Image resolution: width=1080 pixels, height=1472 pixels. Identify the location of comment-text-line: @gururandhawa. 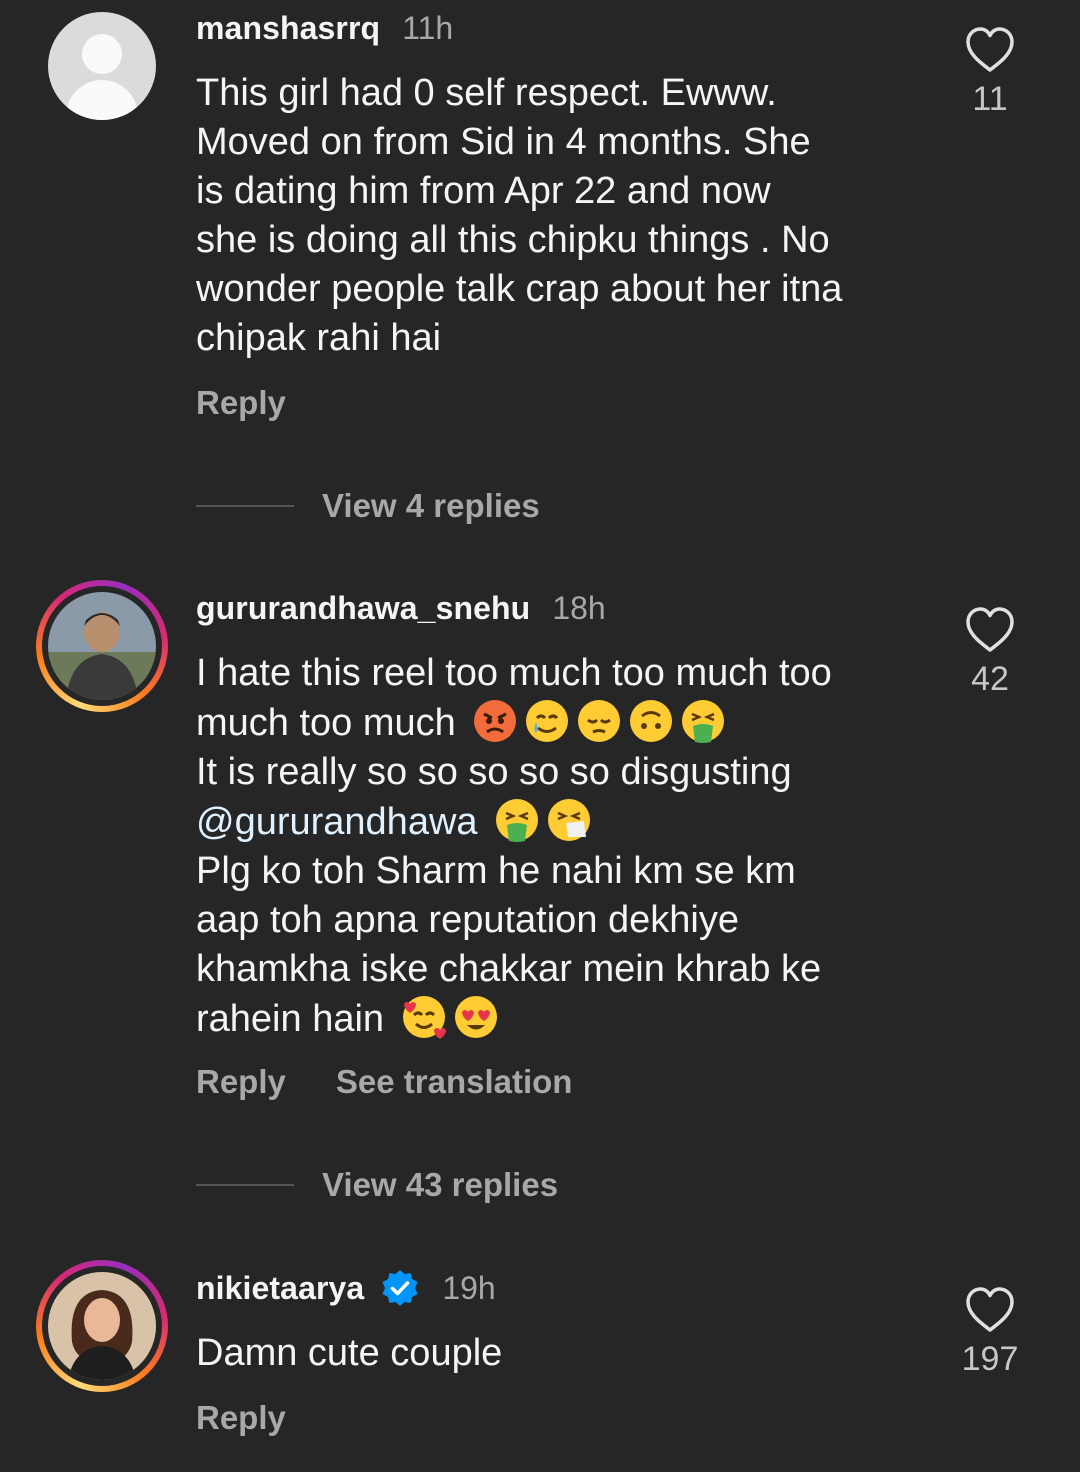
(566, 822).